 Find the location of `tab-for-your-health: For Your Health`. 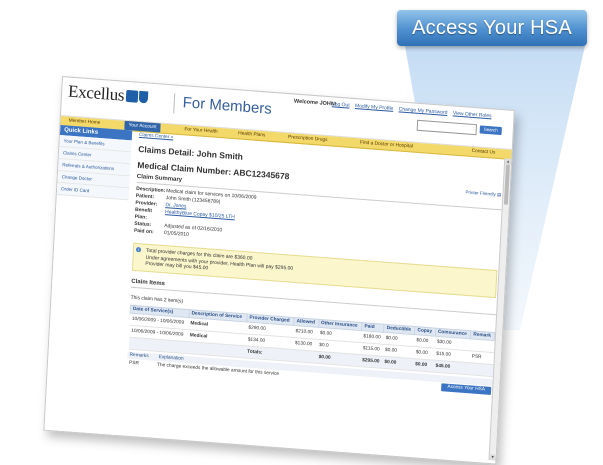

tab-for-your-health: For Your Health is located at coordinates (201, 130).